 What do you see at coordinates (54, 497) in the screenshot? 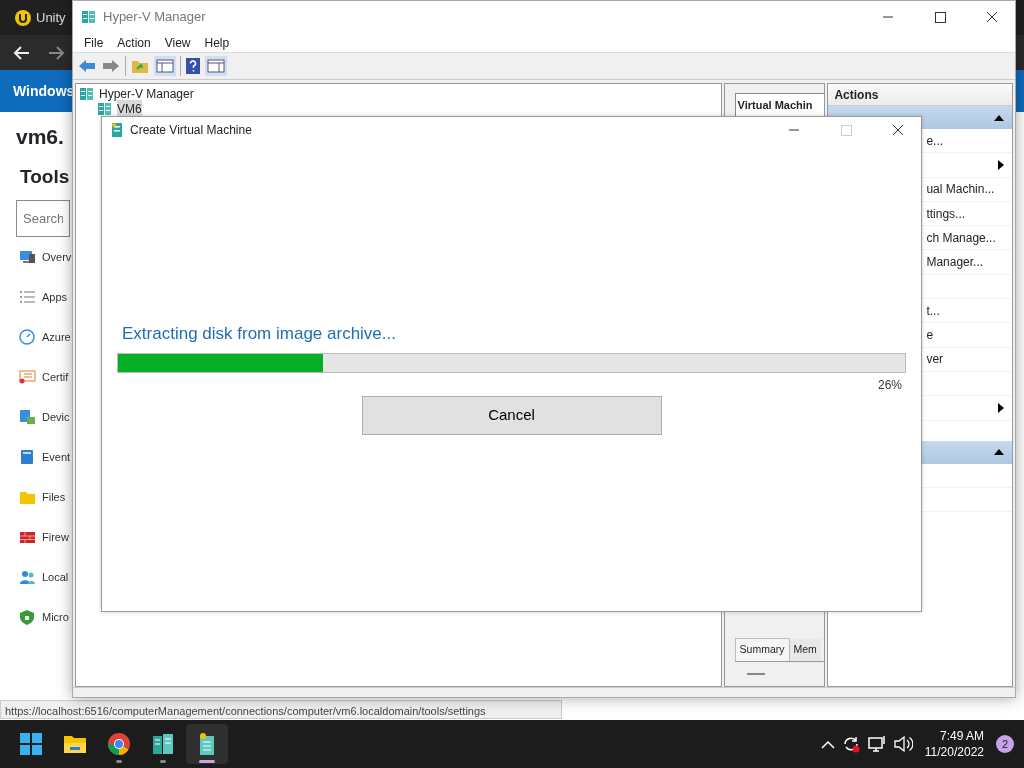
I see `tool-label: Files` at bounding box center [54, 497].